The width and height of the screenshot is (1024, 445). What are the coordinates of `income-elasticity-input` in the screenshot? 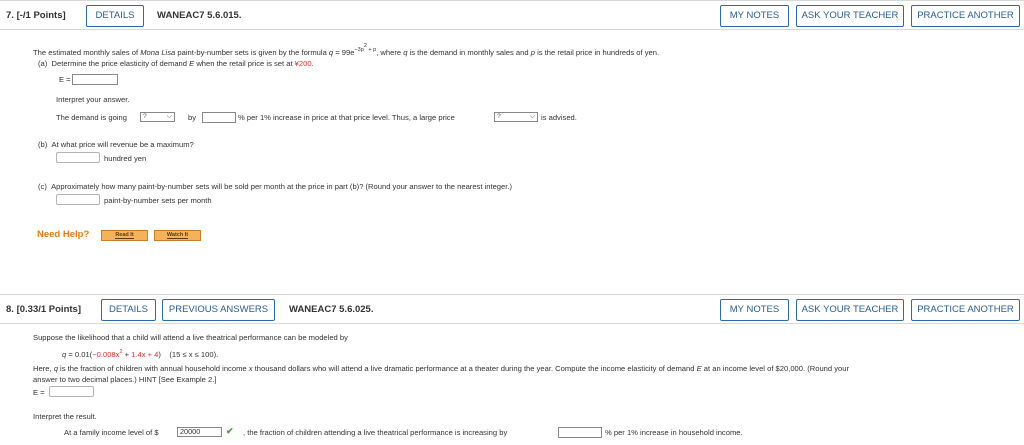 It's located at (71, 391).